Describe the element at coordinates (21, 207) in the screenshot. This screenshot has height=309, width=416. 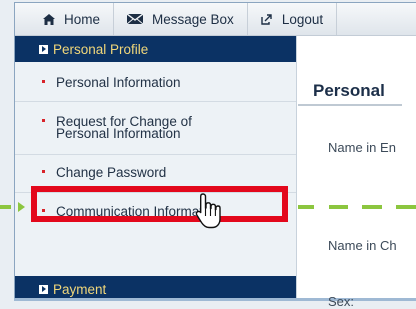
I see `callout-arrow-icon` at that location.